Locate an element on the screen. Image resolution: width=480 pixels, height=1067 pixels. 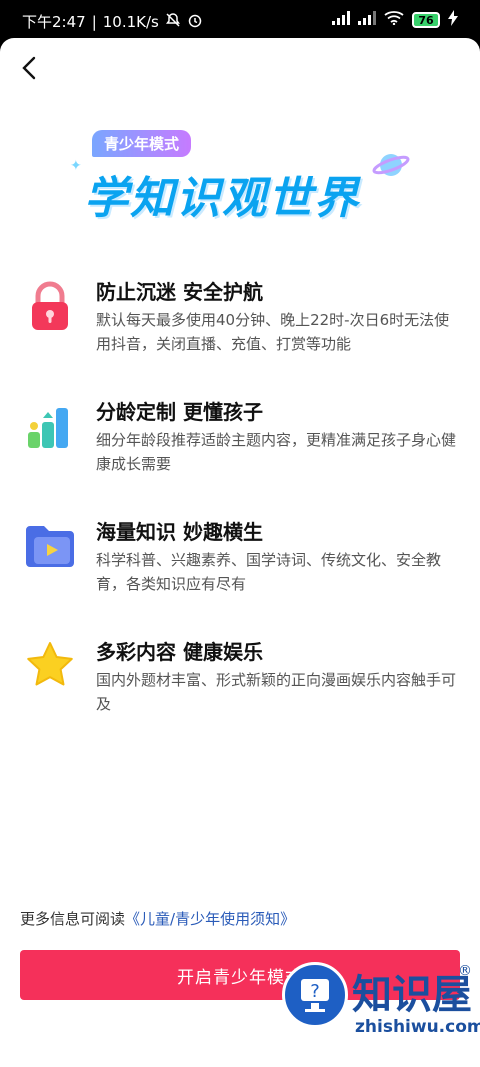
bar-chart-icon is located at coordinates (50, 426).